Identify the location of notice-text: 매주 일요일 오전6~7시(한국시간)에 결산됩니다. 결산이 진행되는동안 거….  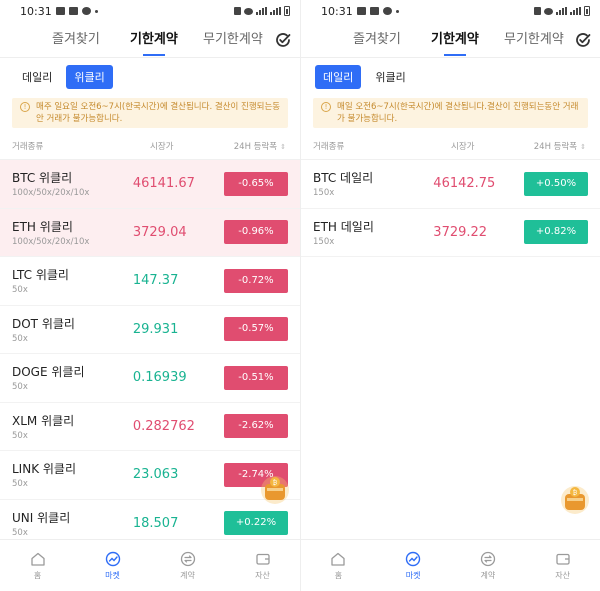
(158, 113).